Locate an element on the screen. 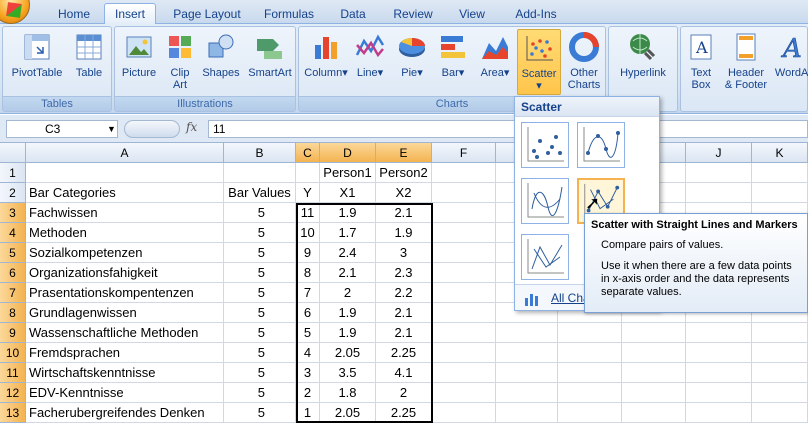 The width and height of the screenshot is (808, 428). tab-add-ins: Add-Ins is located at coordinates (536, 14).